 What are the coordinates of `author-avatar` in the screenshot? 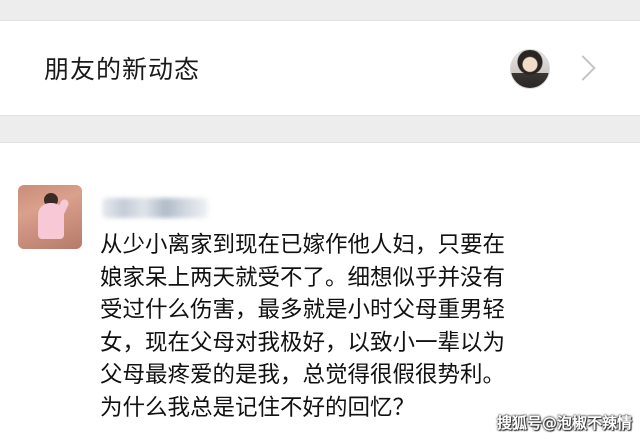 It's located at (50, 217).